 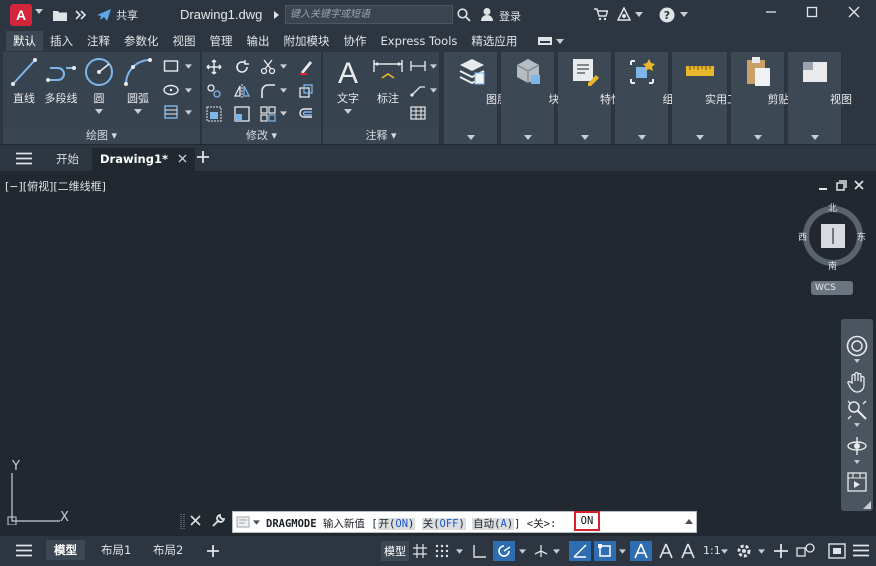 What do you see at coordinates (65, 550) in the screenshot?
I see `layout-tab-model: 模型` at bounding box center [65, 550].